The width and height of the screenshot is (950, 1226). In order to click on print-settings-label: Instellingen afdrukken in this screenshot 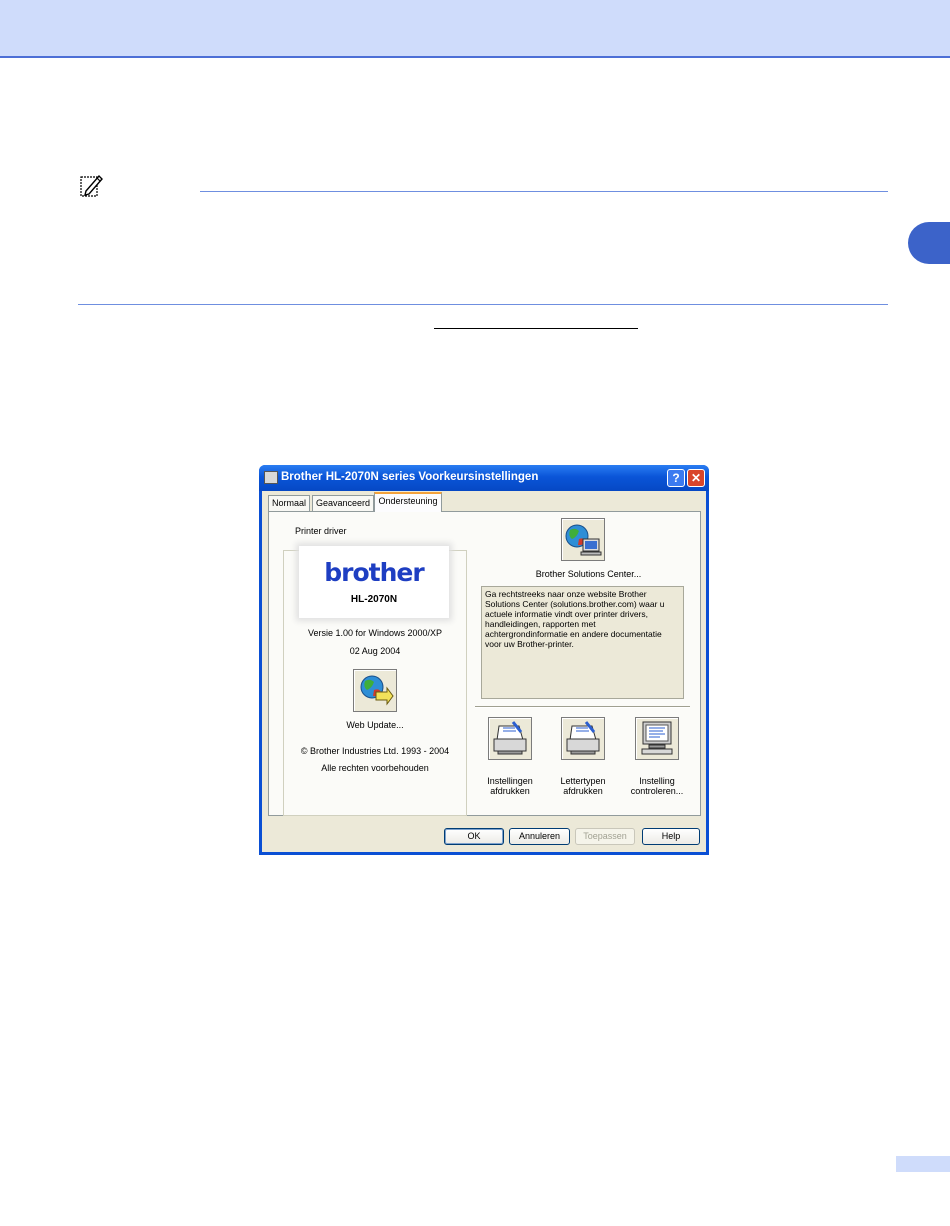, I will do `click(510, 786)`.